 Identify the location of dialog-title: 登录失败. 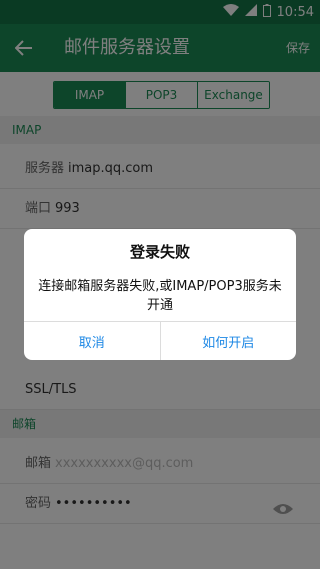
(159, 252).